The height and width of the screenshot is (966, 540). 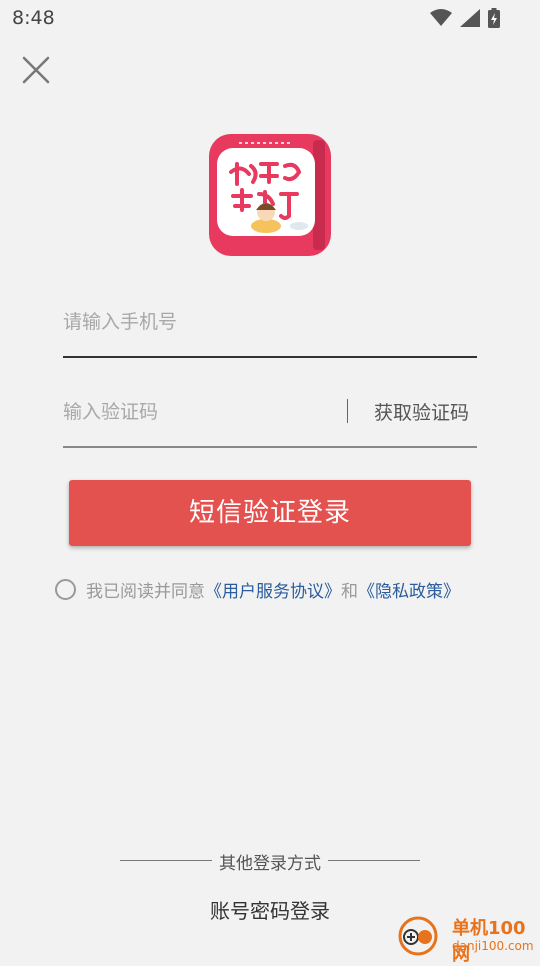 I want to click on battery-charging-icon, so click(x=494, y=18).